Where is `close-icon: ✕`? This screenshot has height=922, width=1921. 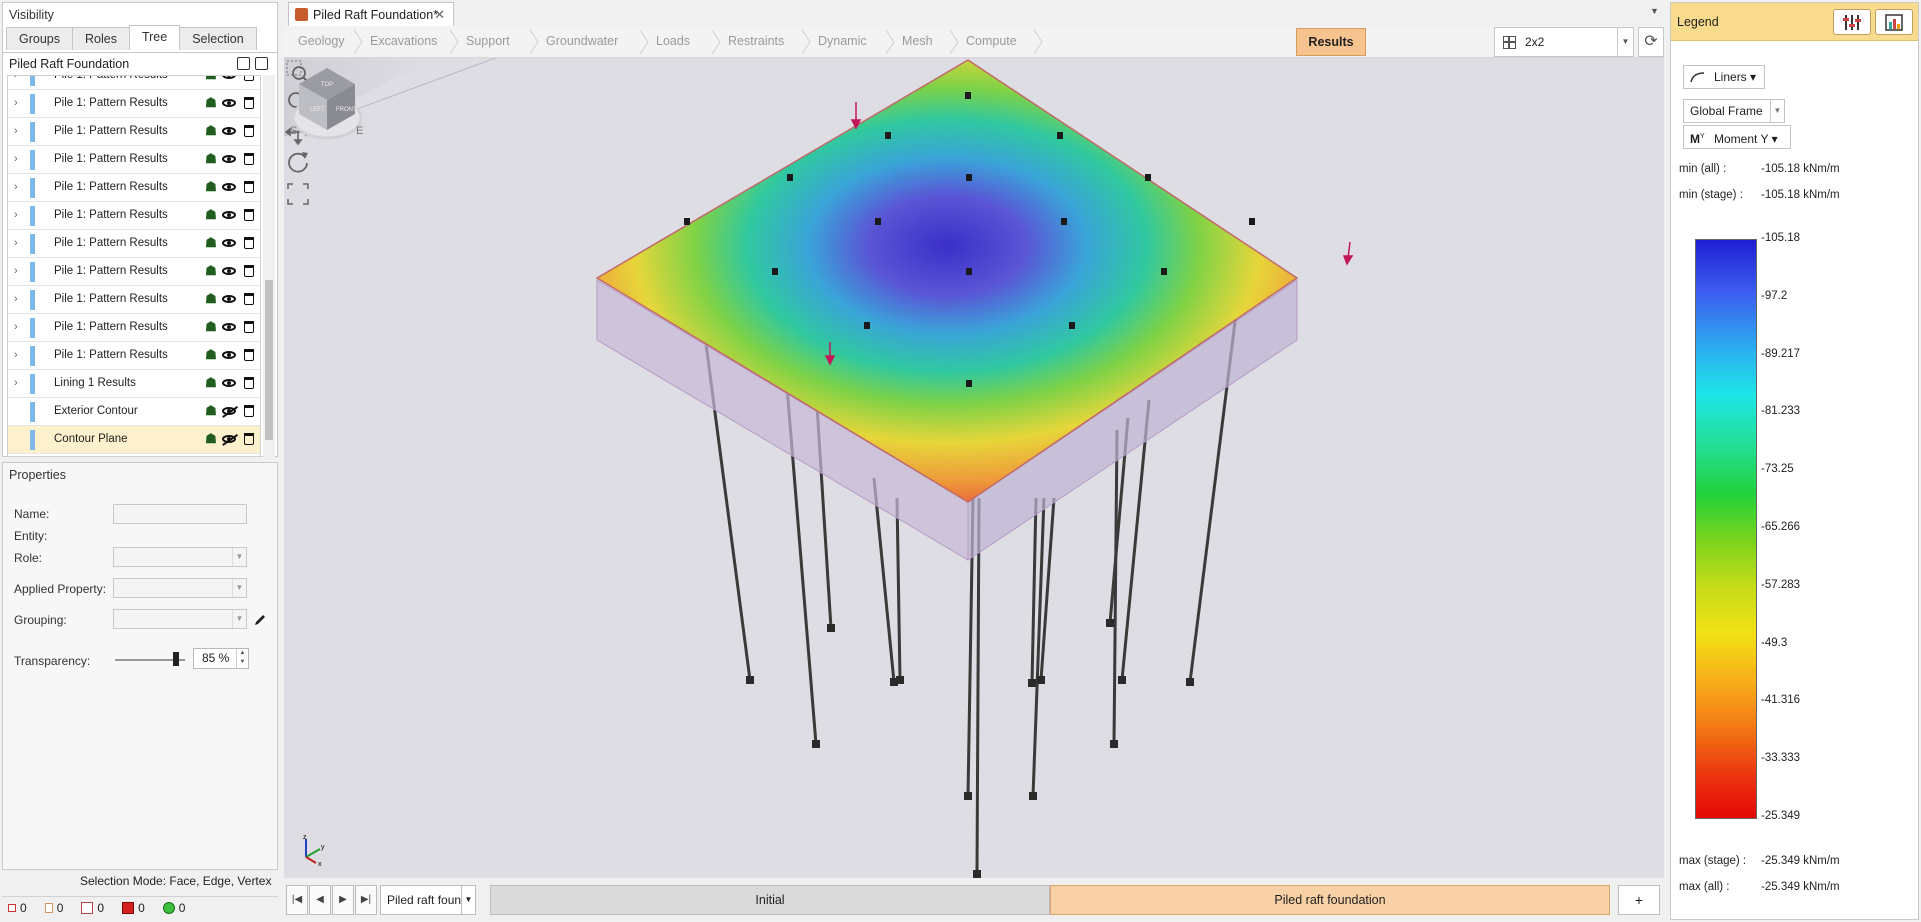
close-icon: ✕ is located at coordinates (439, 15).